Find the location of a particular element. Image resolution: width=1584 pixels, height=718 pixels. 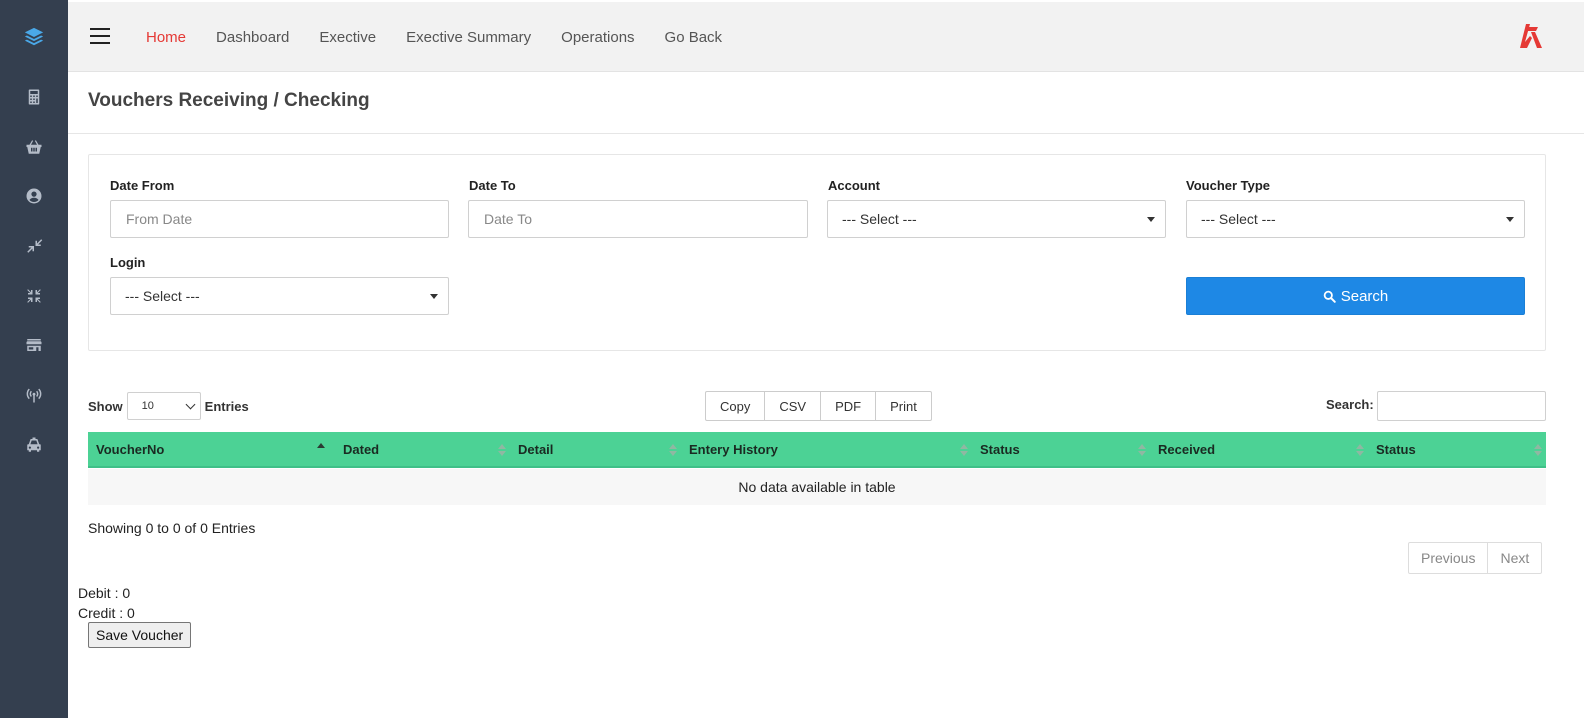

brand-logo-icon is located at coordinates (1530, 36).